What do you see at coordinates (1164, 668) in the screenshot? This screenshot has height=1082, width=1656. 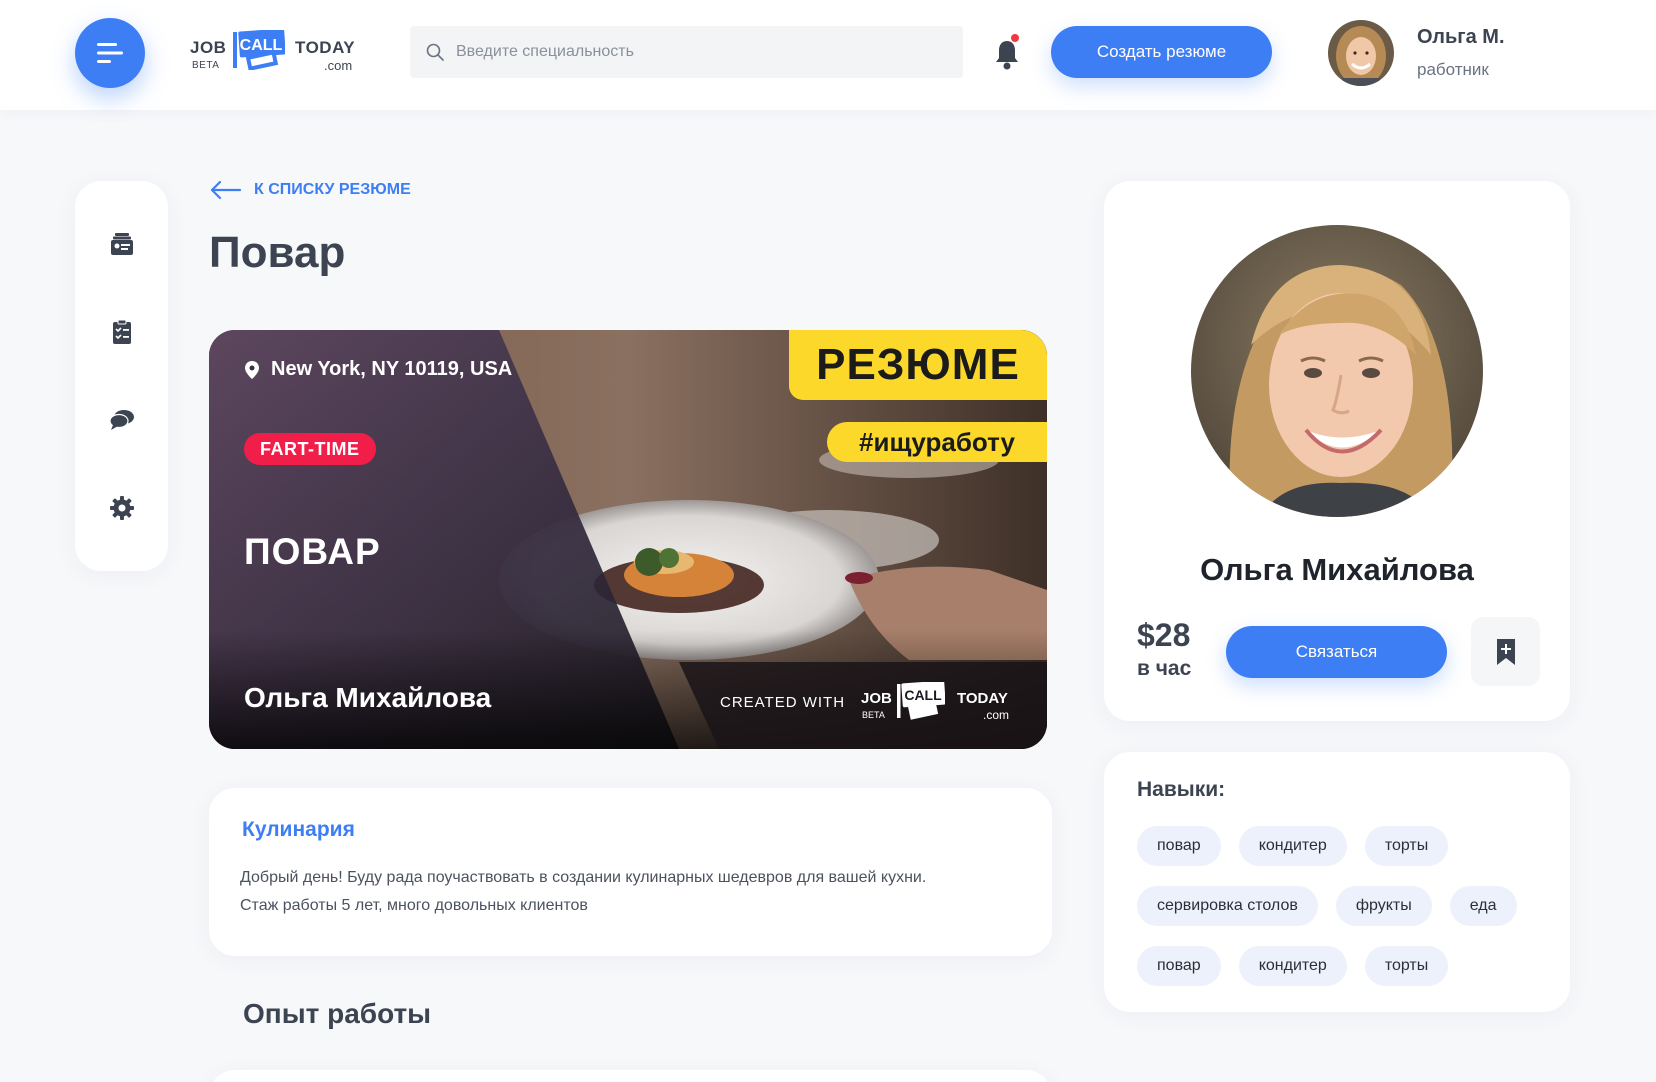 I see `rate-period: в час` at bounding box center [1164, 668].